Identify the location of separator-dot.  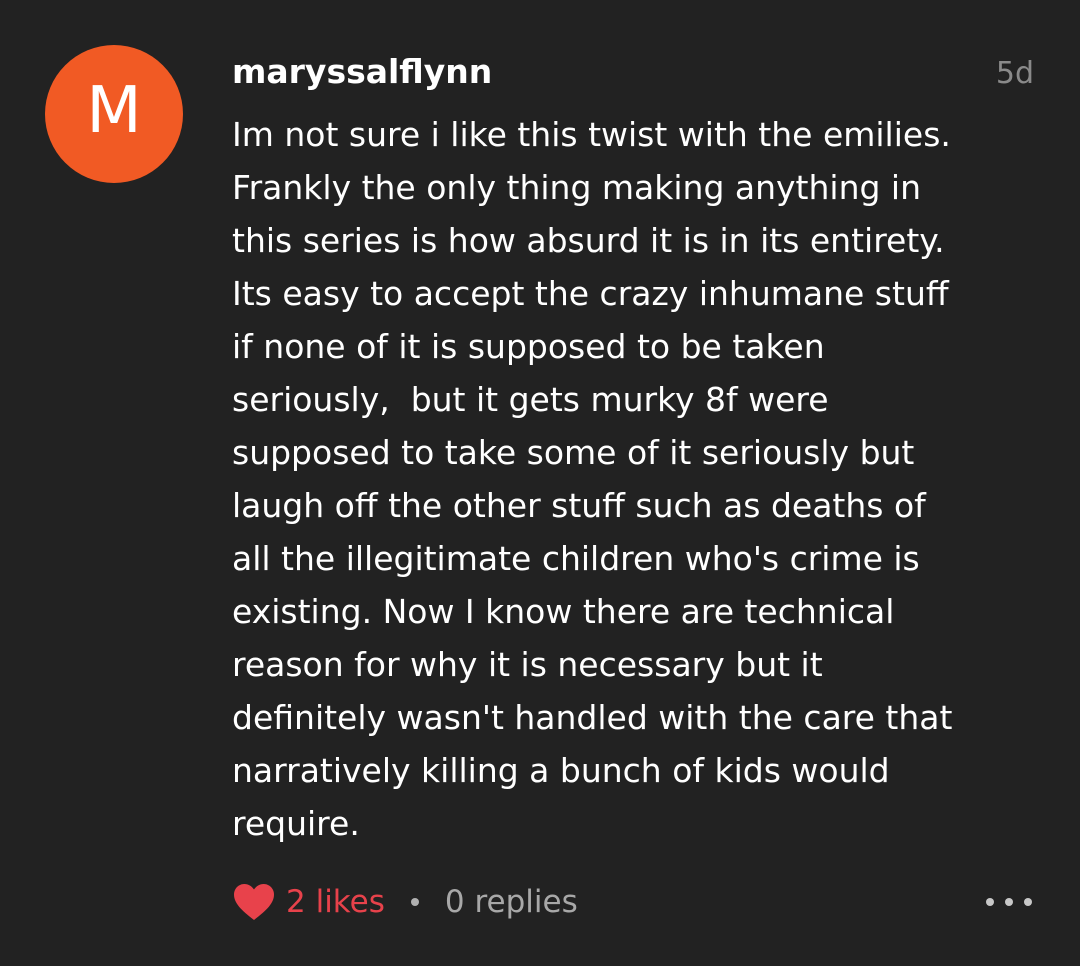
(414, 902).